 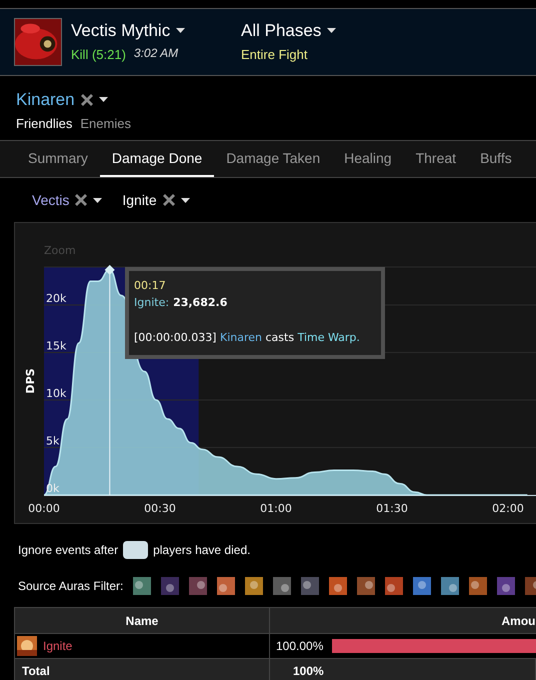 I want to click on phase-subtitle: Entire Fight, so click(x=274, y=55).